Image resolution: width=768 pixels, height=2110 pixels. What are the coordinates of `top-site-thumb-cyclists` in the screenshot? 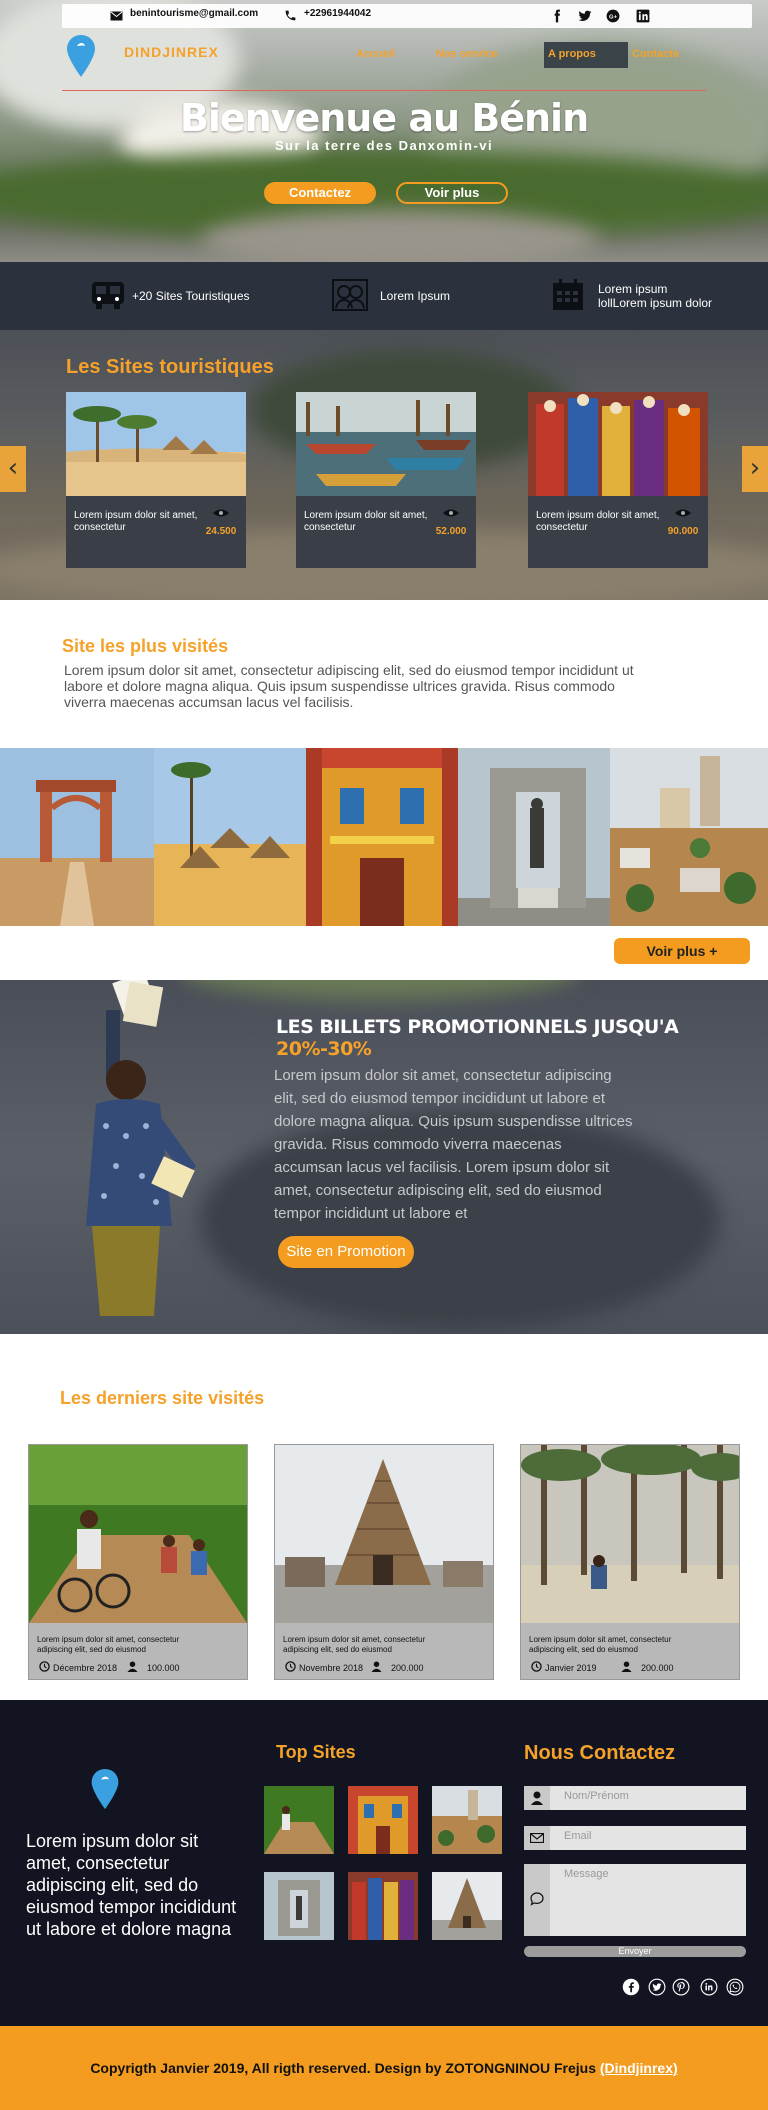 It's located at (299, 1820).